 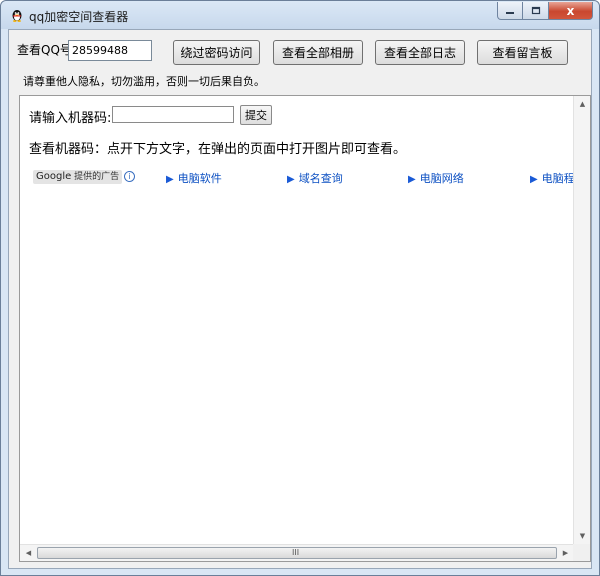 I want to click on scroll-left-arrow-icon: ◀, so click(x=28, y=553).